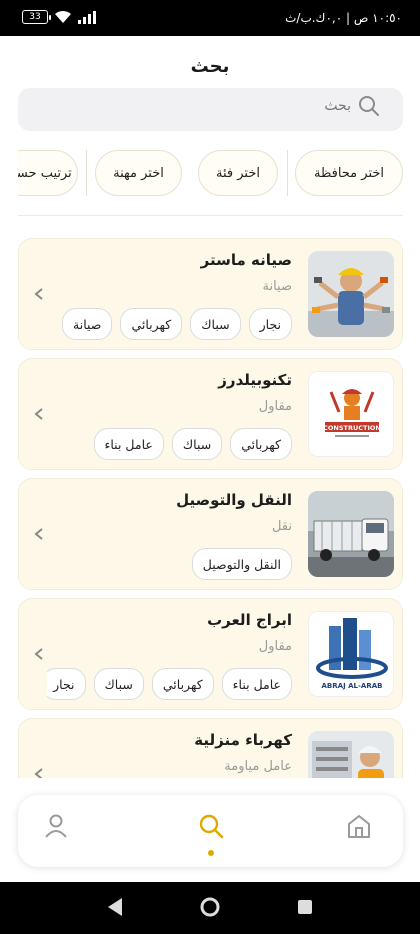 The image size is (420, 934). I want to click on page-title: بحث, so click(210, 66).